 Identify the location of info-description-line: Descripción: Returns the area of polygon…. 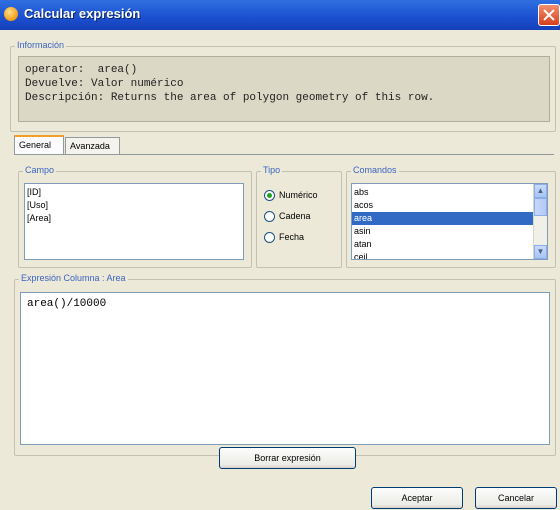
(230, 98).